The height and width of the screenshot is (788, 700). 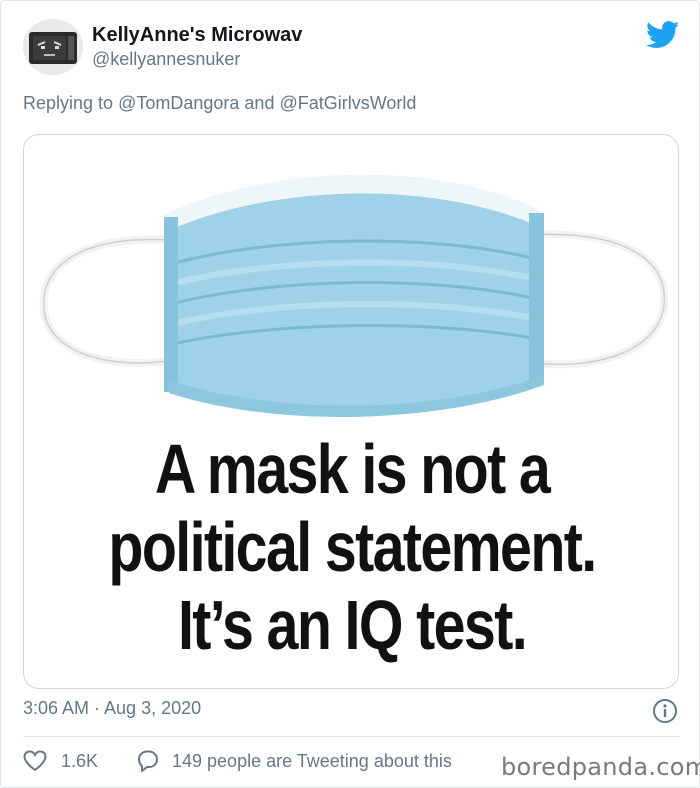 I want to click on info-icon, so click(x=665, y=711).